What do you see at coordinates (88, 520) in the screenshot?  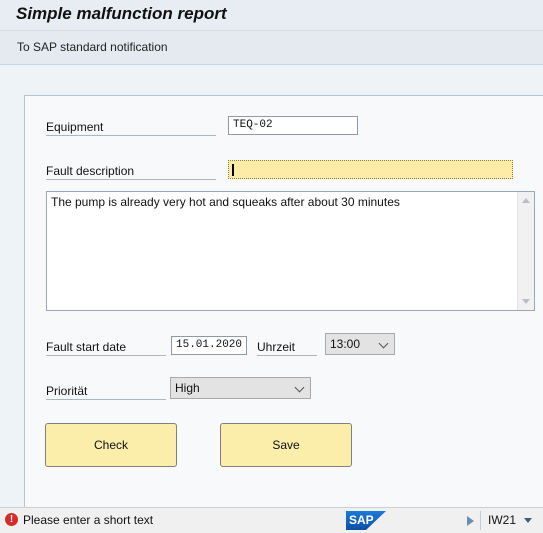 I see `status-message: Please enter a short text` at bounding box center [88, 520].